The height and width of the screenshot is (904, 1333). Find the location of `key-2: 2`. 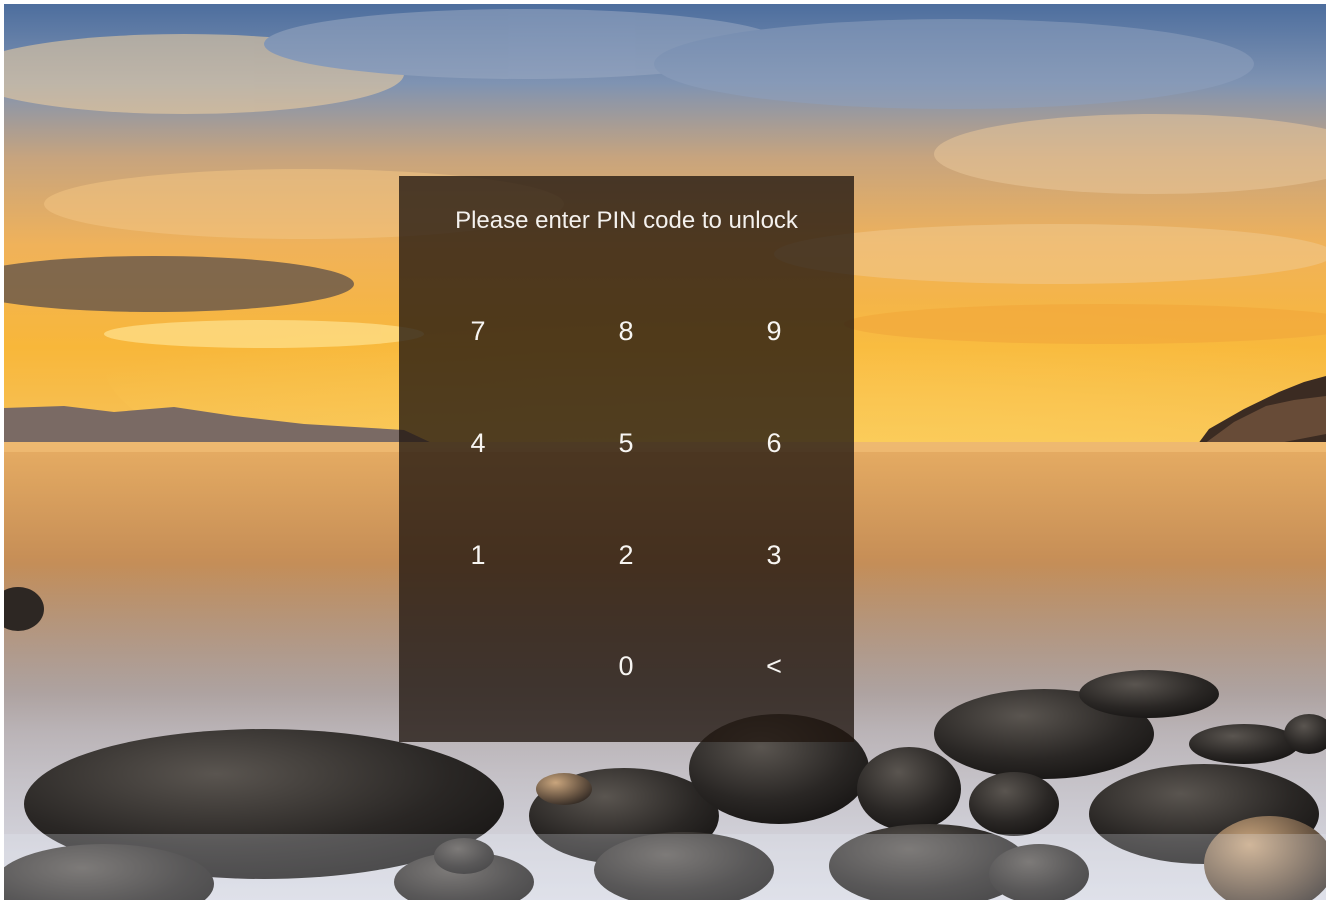

key-2: 2 is located at coordinates (626, 555).